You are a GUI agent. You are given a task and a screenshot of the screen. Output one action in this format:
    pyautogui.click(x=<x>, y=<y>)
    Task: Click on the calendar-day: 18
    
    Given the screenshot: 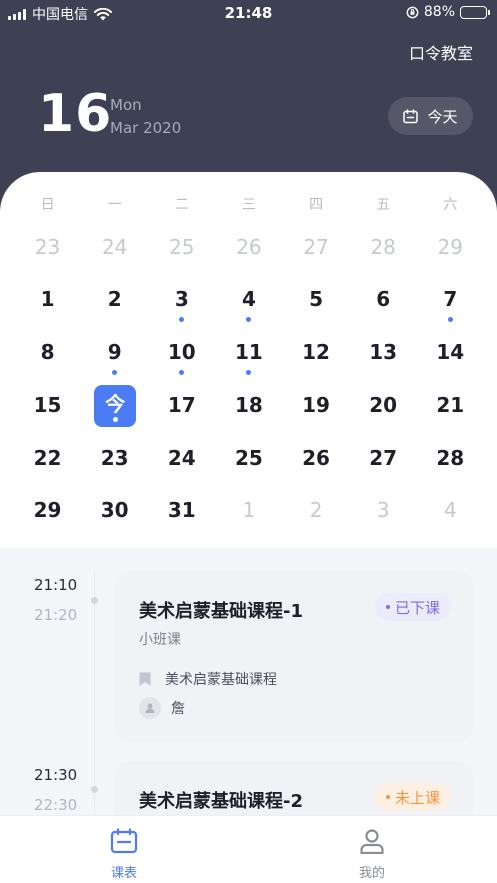 What is the action you would take?
    pyautogui.click(x=248, y=405)
    